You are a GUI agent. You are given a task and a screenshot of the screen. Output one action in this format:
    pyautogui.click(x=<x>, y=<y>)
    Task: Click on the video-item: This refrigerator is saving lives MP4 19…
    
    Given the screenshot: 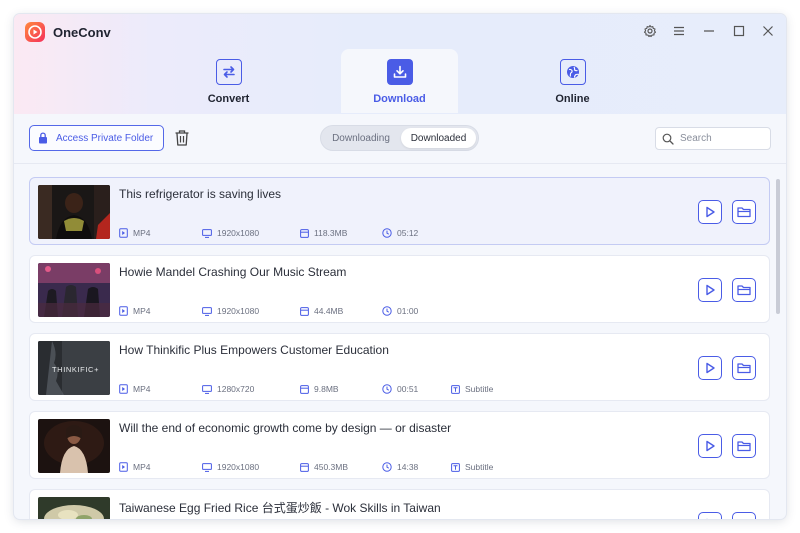 What is the action you would take?
    pyautogui.click(x=399, y=211)
    